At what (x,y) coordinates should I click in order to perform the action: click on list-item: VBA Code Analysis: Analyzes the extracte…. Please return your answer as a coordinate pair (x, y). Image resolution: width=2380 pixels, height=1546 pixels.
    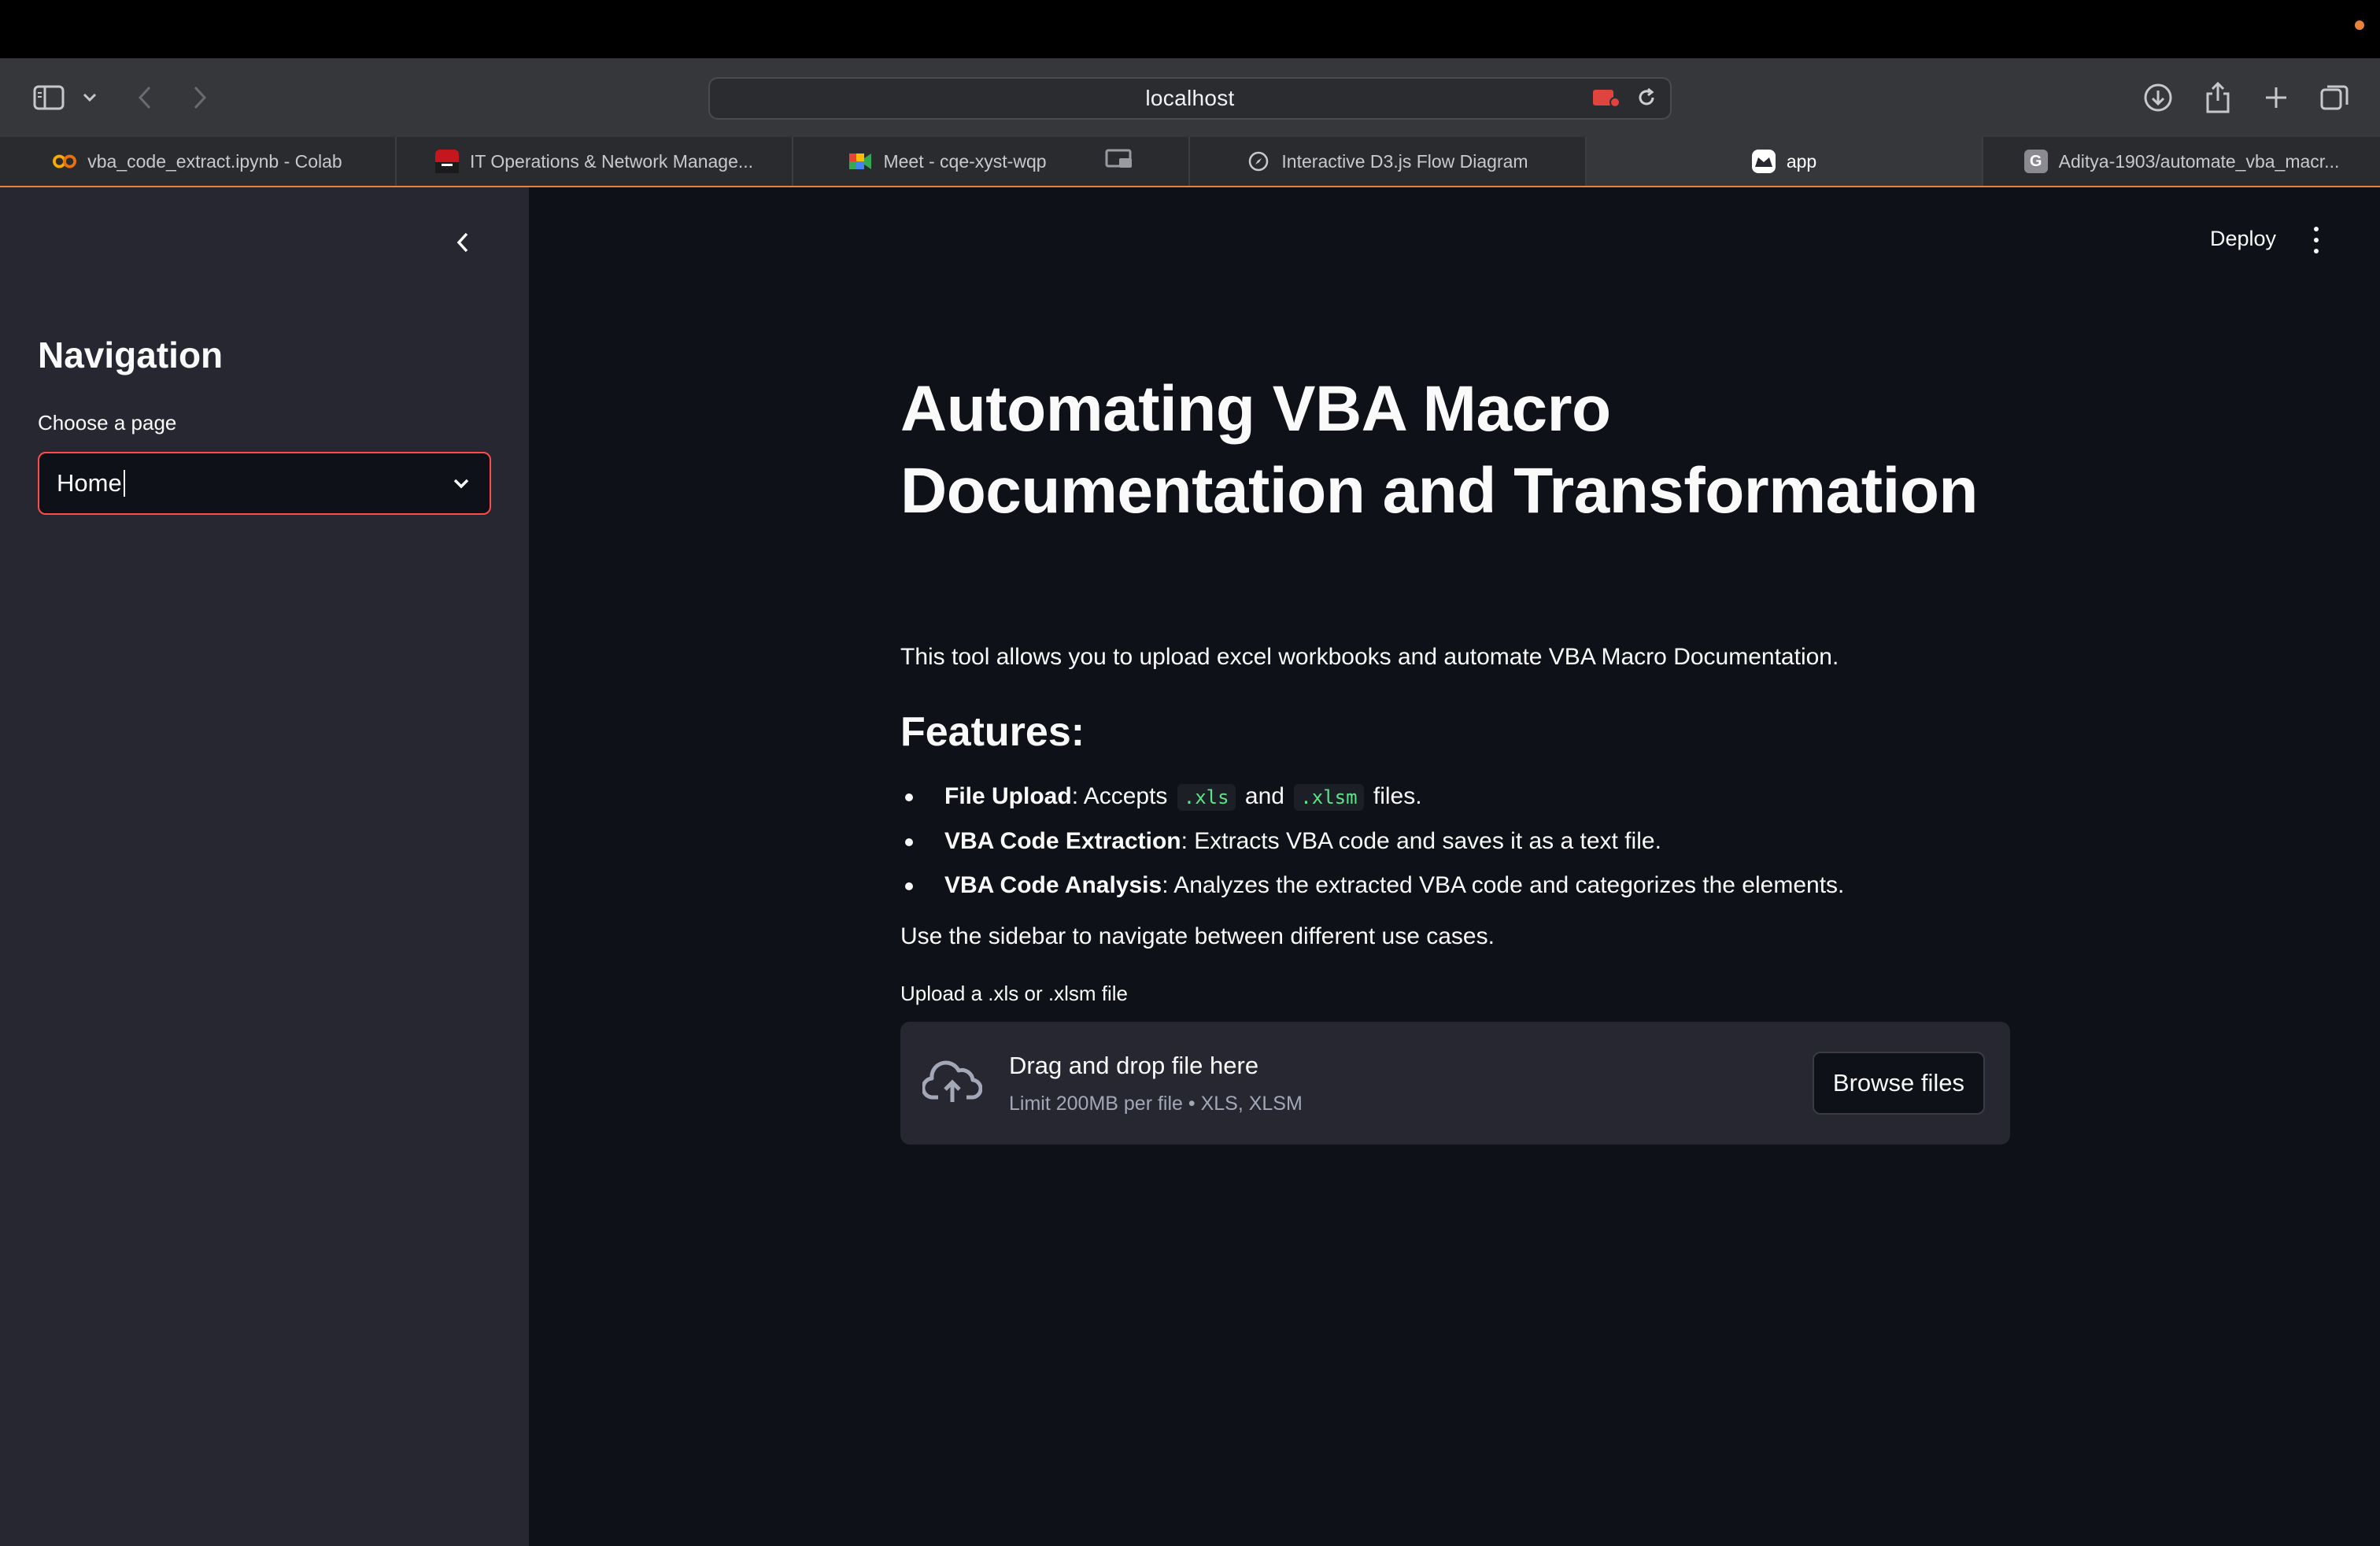
    Looking at the image, I should click on (1455, 886).